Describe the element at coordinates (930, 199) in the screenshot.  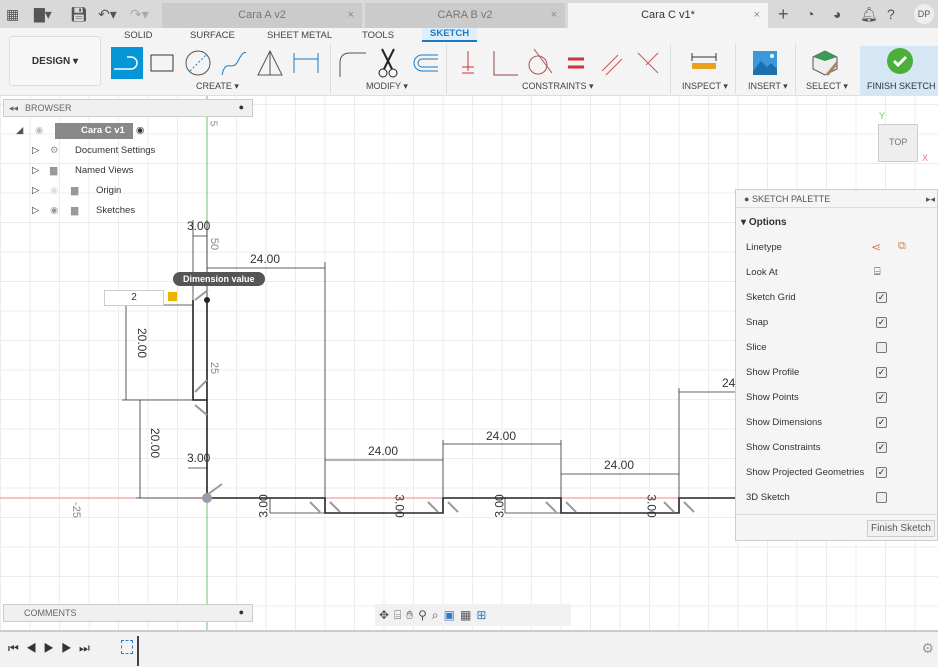
I see `expand-palette-icon: ▸◂` at that location.